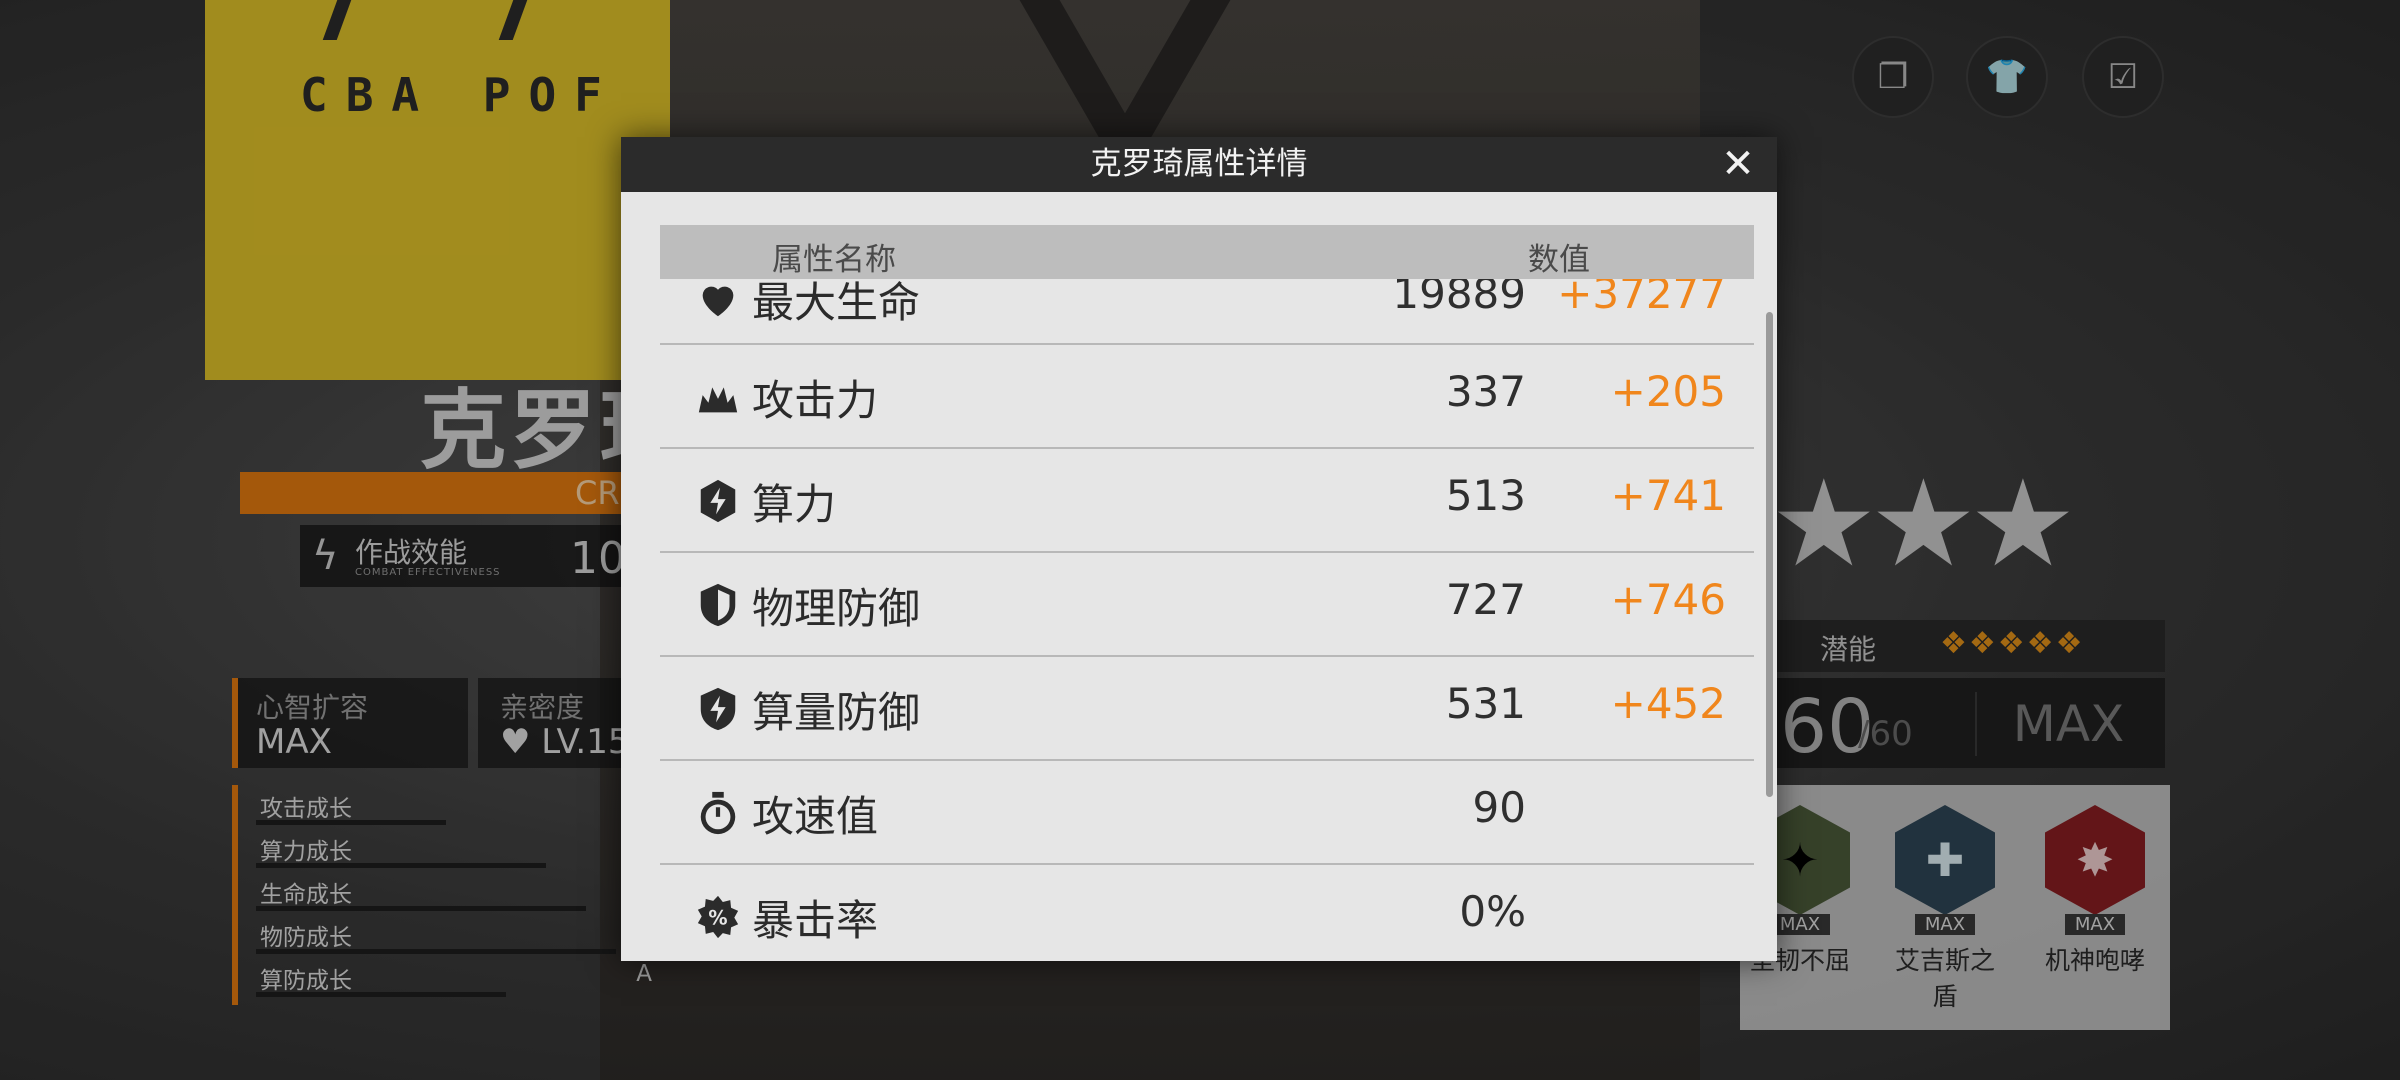 The image size is (2400, 1080). I want to click on attribute-bonus: +452, so click(1668, 703).